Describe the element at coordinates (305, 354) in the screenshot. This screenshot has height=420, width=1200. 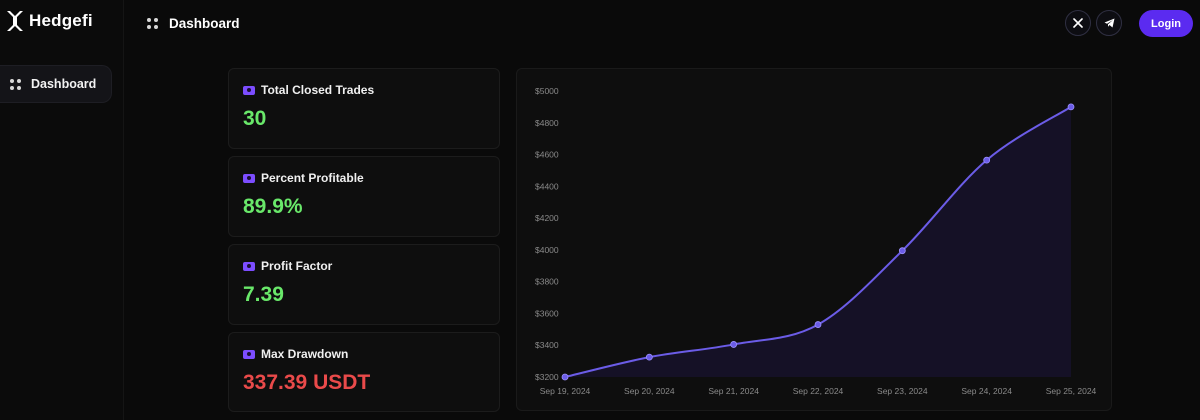
I see `stat-title: Max Drawdown` at that location.